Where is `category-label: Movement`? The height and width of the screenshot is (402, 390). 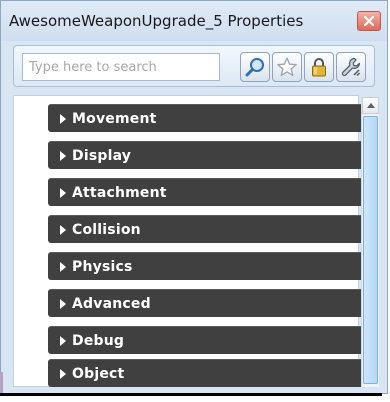
category-label: Movement is located at coordinates (114, 118).